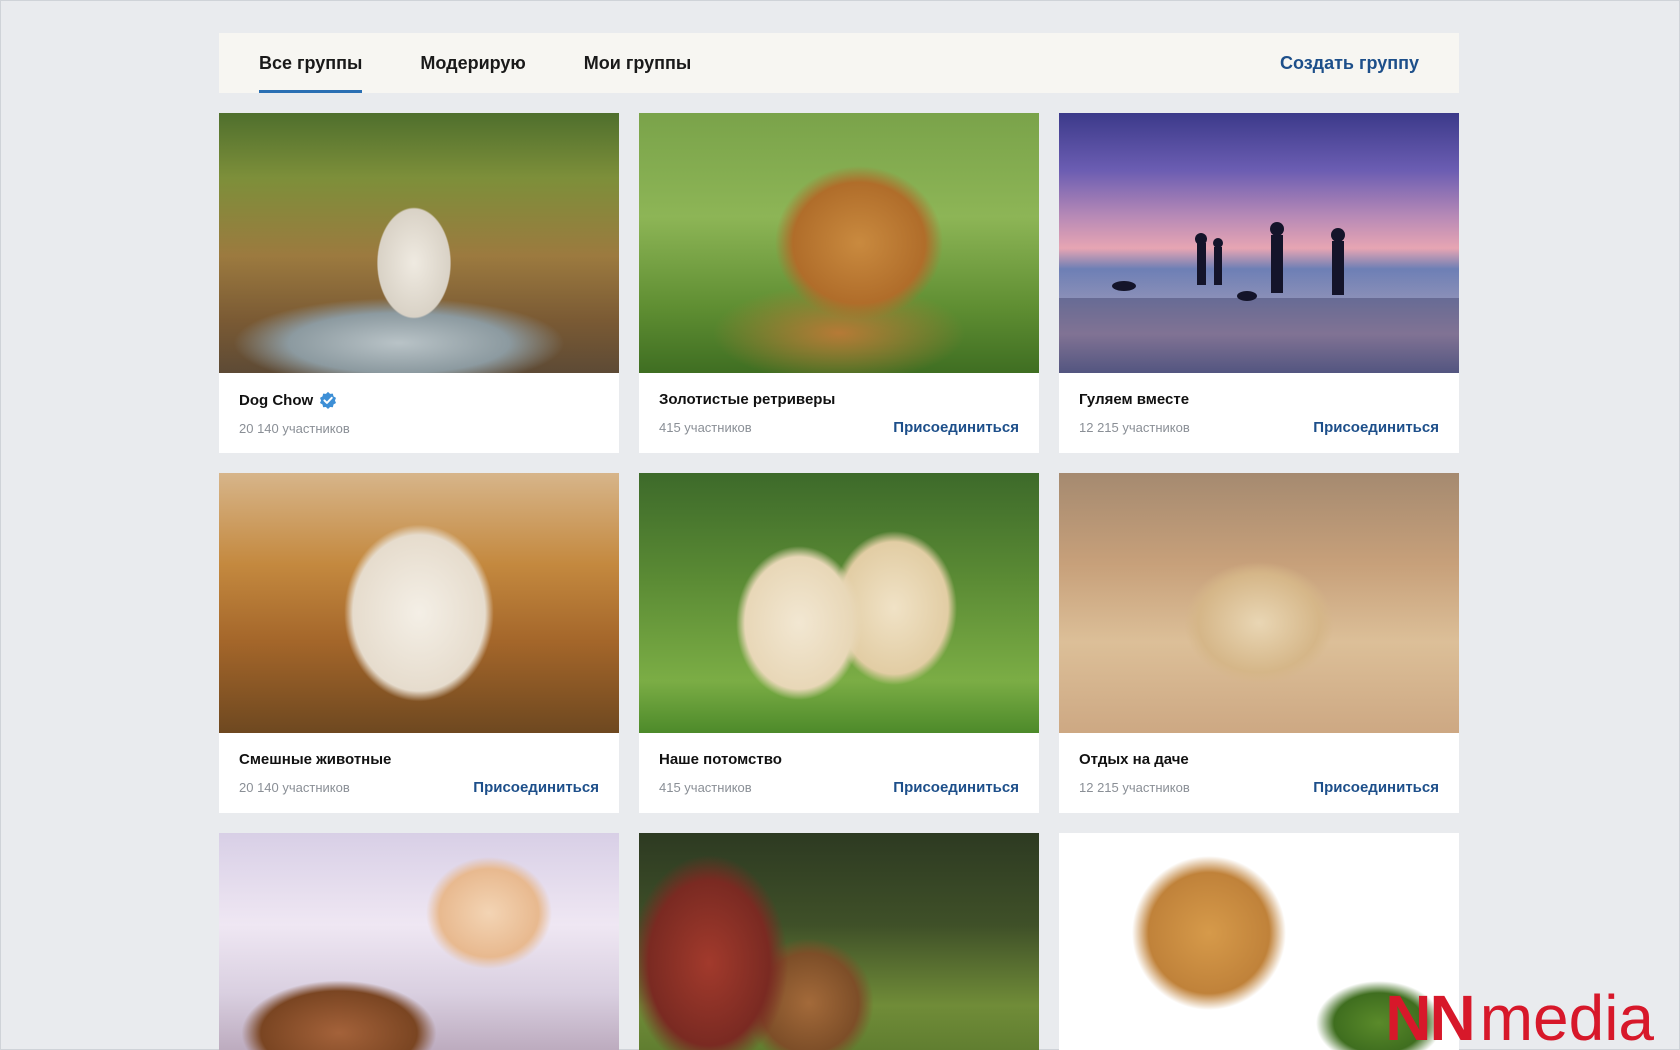 The image size is (1680, 1050). What do you see at coordinates (747, 399) in the screenshot?
I see `group-title: Золотистые ретриверы` at bounding box center [747, 399].